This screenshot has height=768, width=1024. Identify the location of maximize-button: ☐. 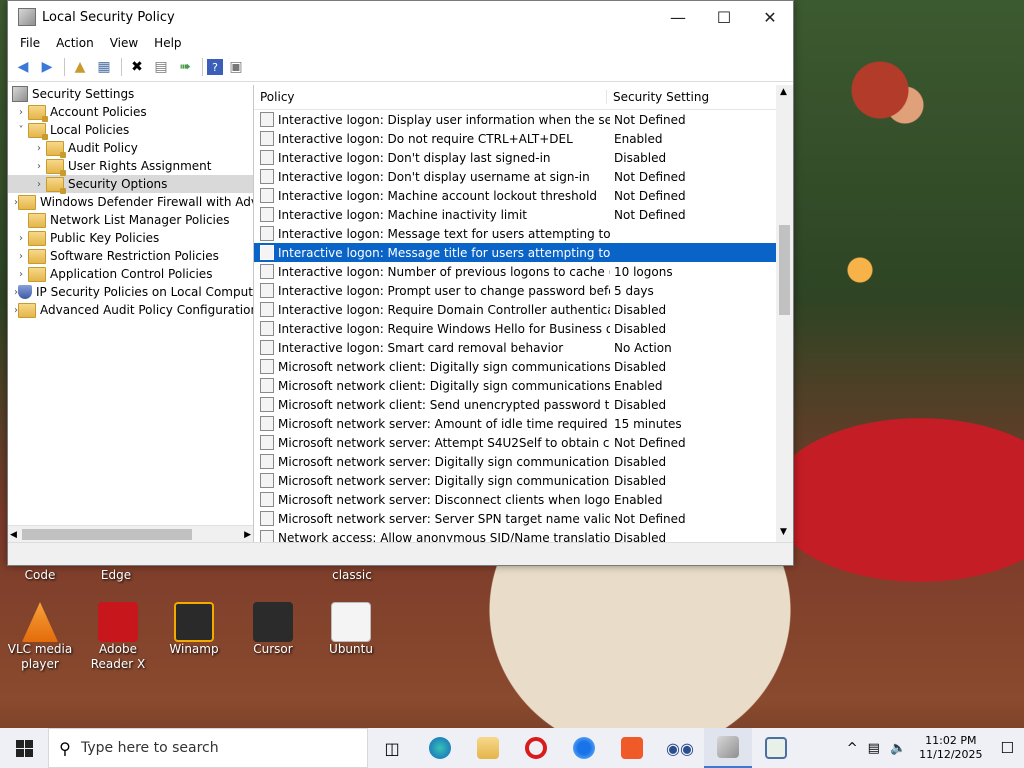
(724, 17).